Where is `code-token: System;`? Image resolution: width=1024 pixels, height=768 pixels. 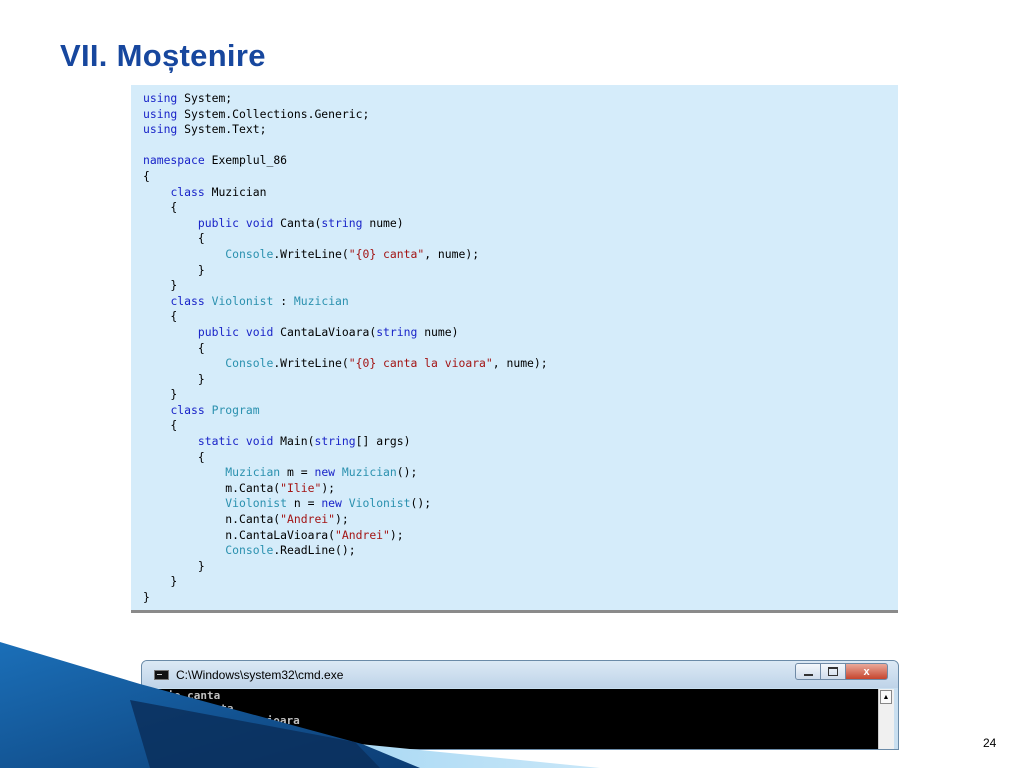
code-token: System; is located at coordinates (208, 98).